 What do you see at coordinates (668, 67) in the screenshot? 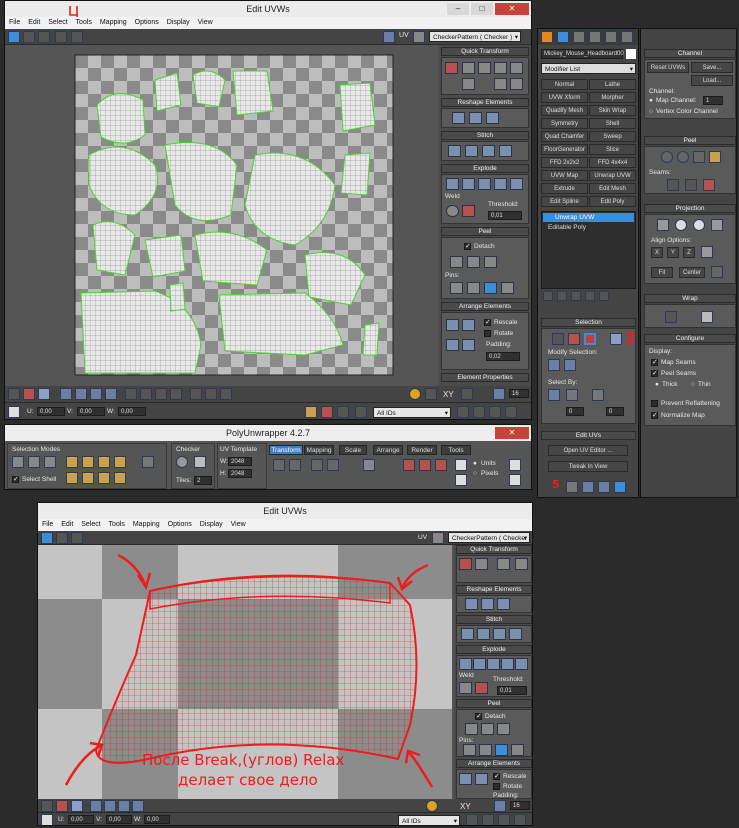
I see `reset-uvws-button: Reset UVWs` at bounding box center [668, 67].